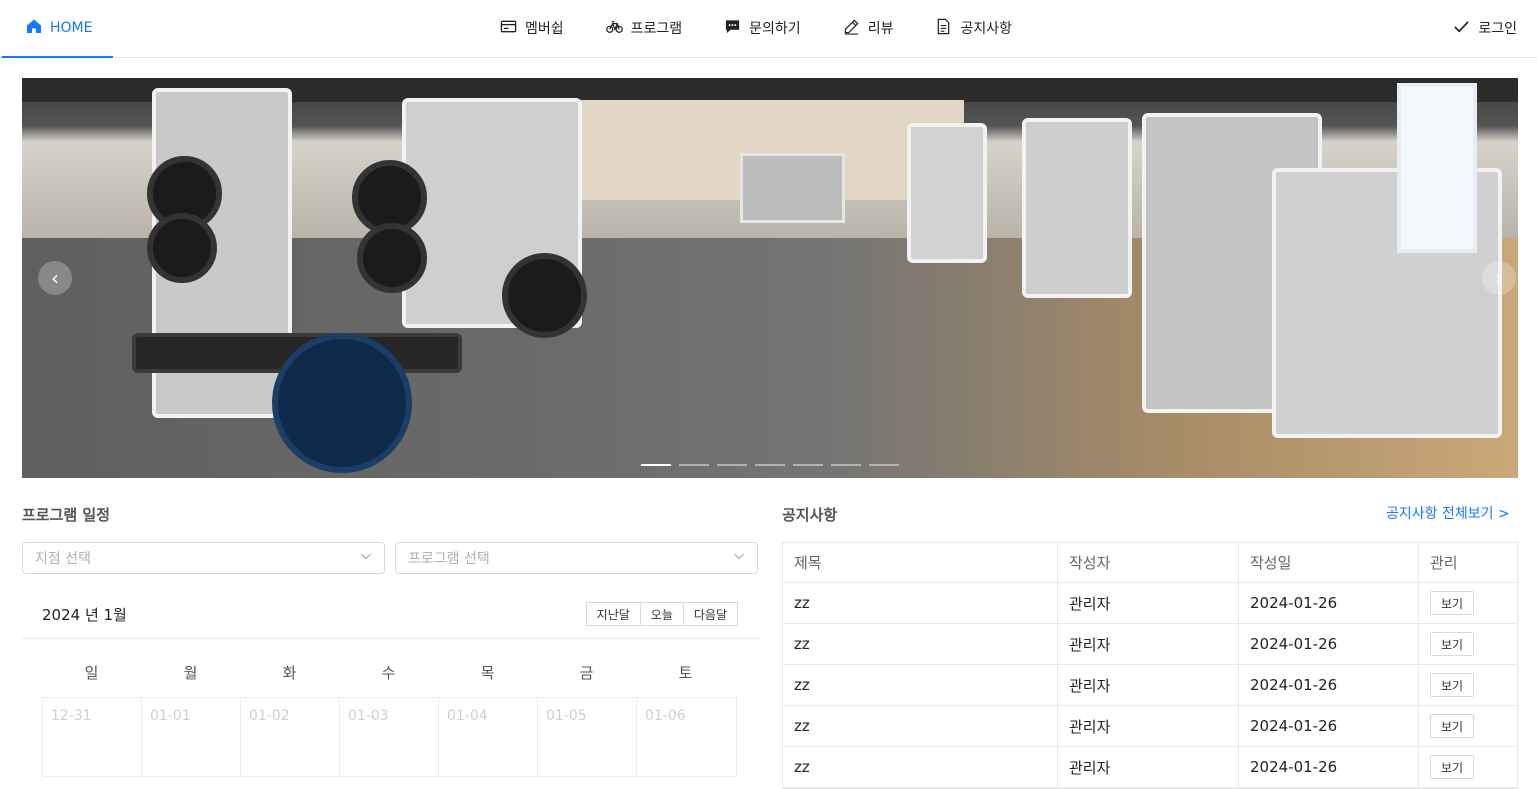 Image resolution: width=1537 pixels, height=789 pixels. Describe the element at coordinates (91, 737) in the screenshot. I see `calendar-day: 12-31` at that location.